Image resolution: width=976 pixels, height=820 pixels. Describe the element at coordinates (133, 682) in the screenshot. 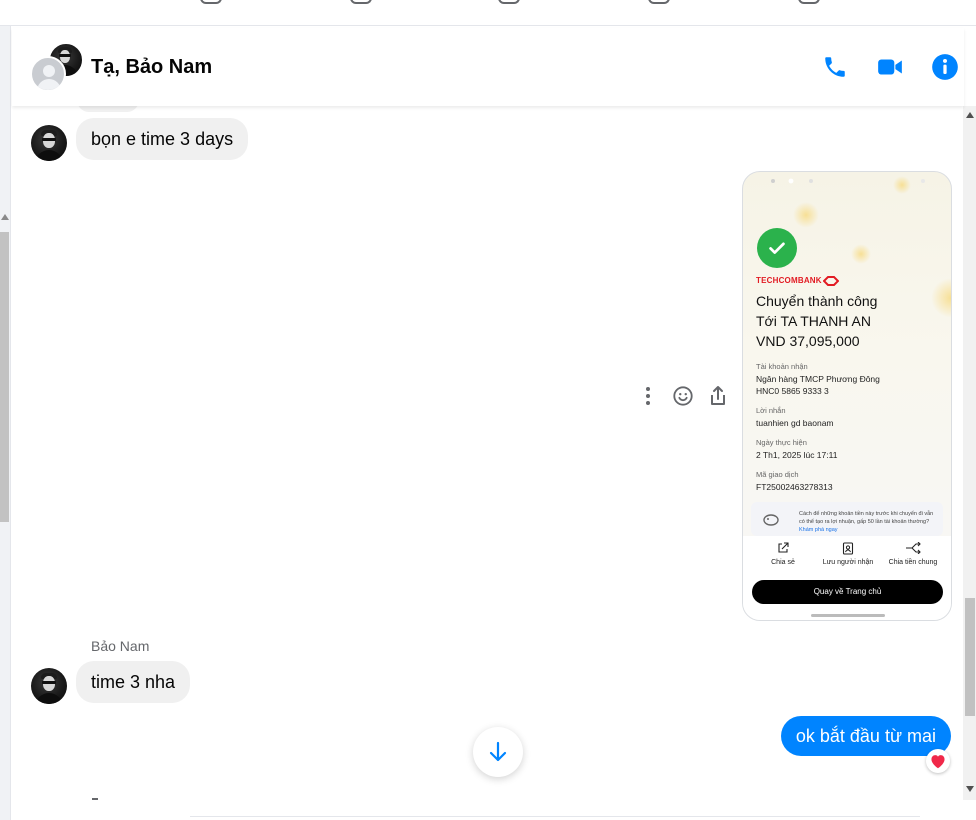

I see `incoming-message: time 3 nha` at that location.